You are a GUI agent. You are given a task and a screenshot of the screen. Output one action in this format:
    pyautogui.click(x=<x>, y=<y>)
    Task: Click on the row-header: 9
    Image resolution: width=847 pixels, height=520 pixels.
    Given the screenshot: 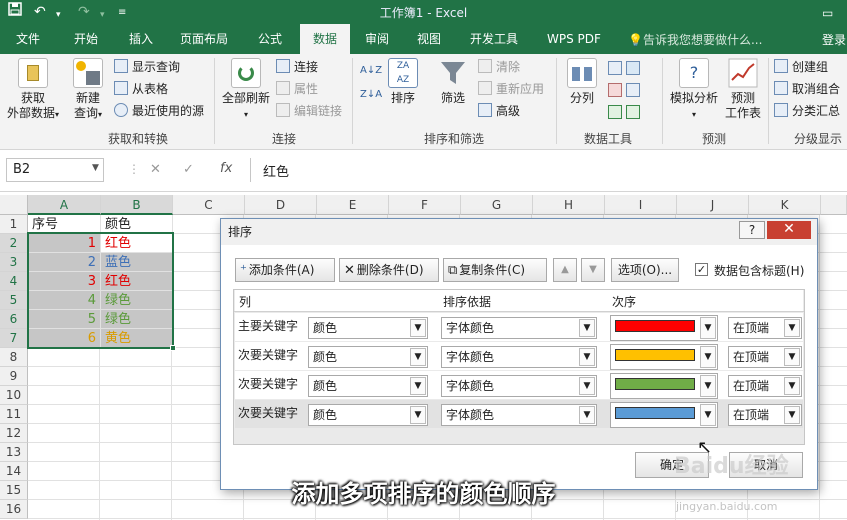 What is the action you would take?
    pyautogui.click(x=14, y=376)
    